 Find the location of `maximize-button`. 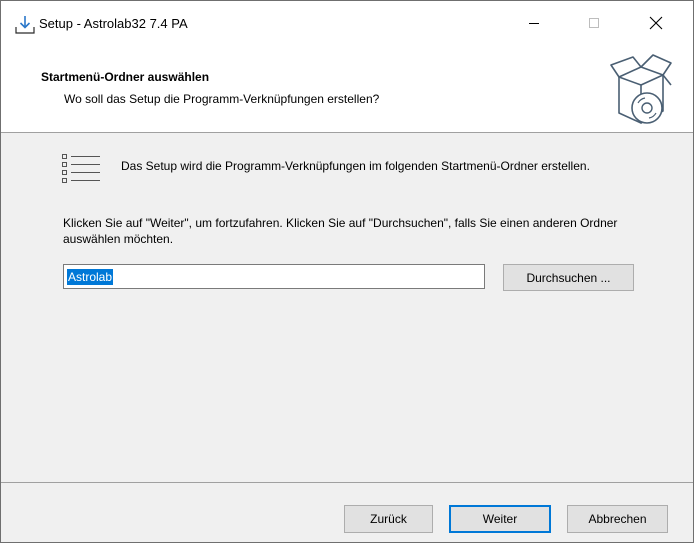

maximize-button is located at coordinates (594, 24).